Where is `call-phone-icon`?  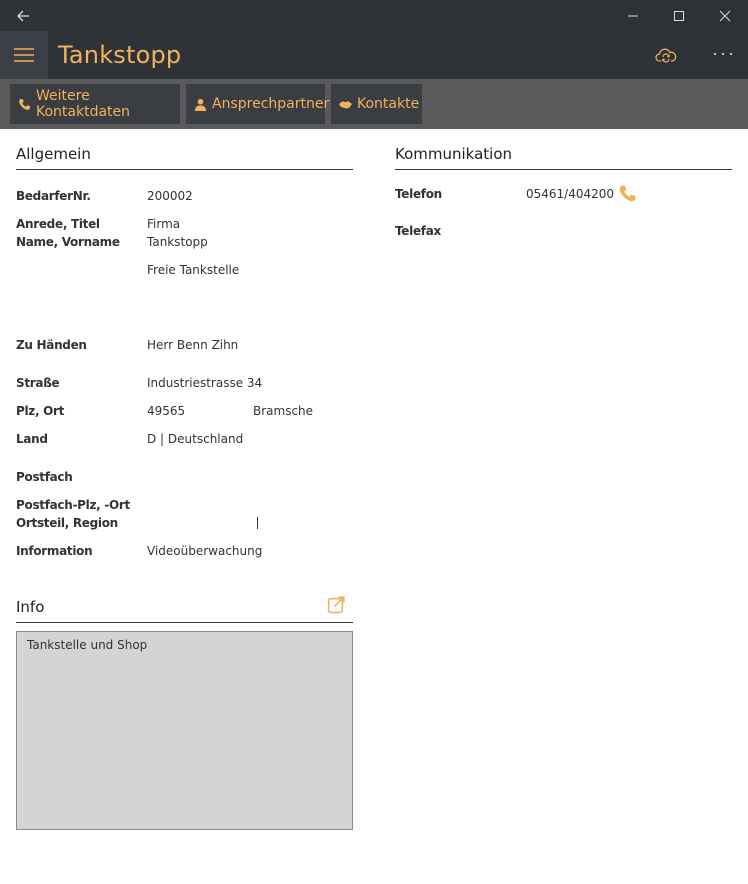
call-phone-icon is located at coordinates (627, 196).